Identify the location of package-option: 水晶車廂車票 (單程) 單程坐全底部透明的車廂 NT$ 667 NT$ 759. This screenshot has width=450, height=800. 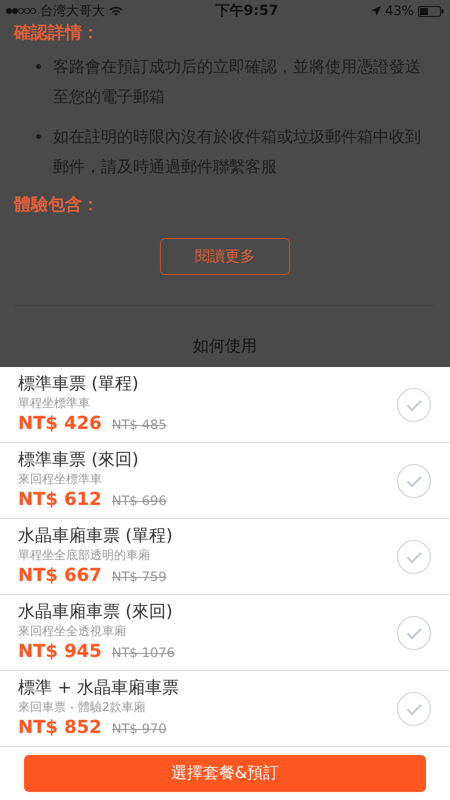
(225, 557).